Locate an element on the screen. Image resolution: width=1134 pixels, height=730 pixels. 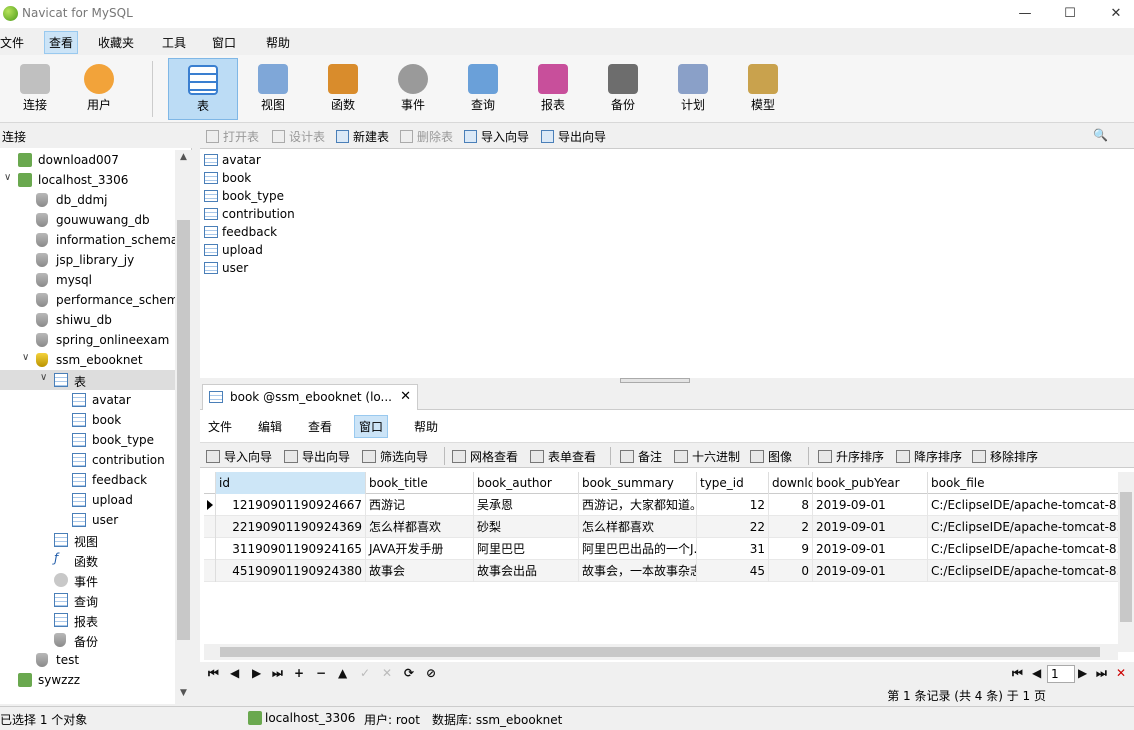
object-list-item: user is located at coordinates (247, 268).